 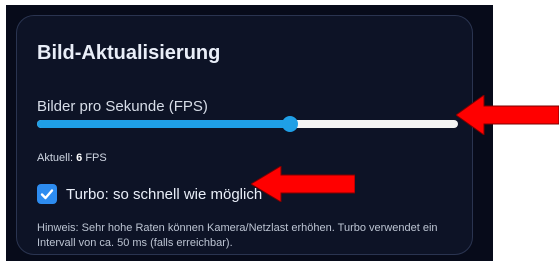 What do you see at coordinates (164, 194) in the screenshot?
I see `turbo-label: Turbo: so schnell wie möglich` at bounding box center [164, 194].